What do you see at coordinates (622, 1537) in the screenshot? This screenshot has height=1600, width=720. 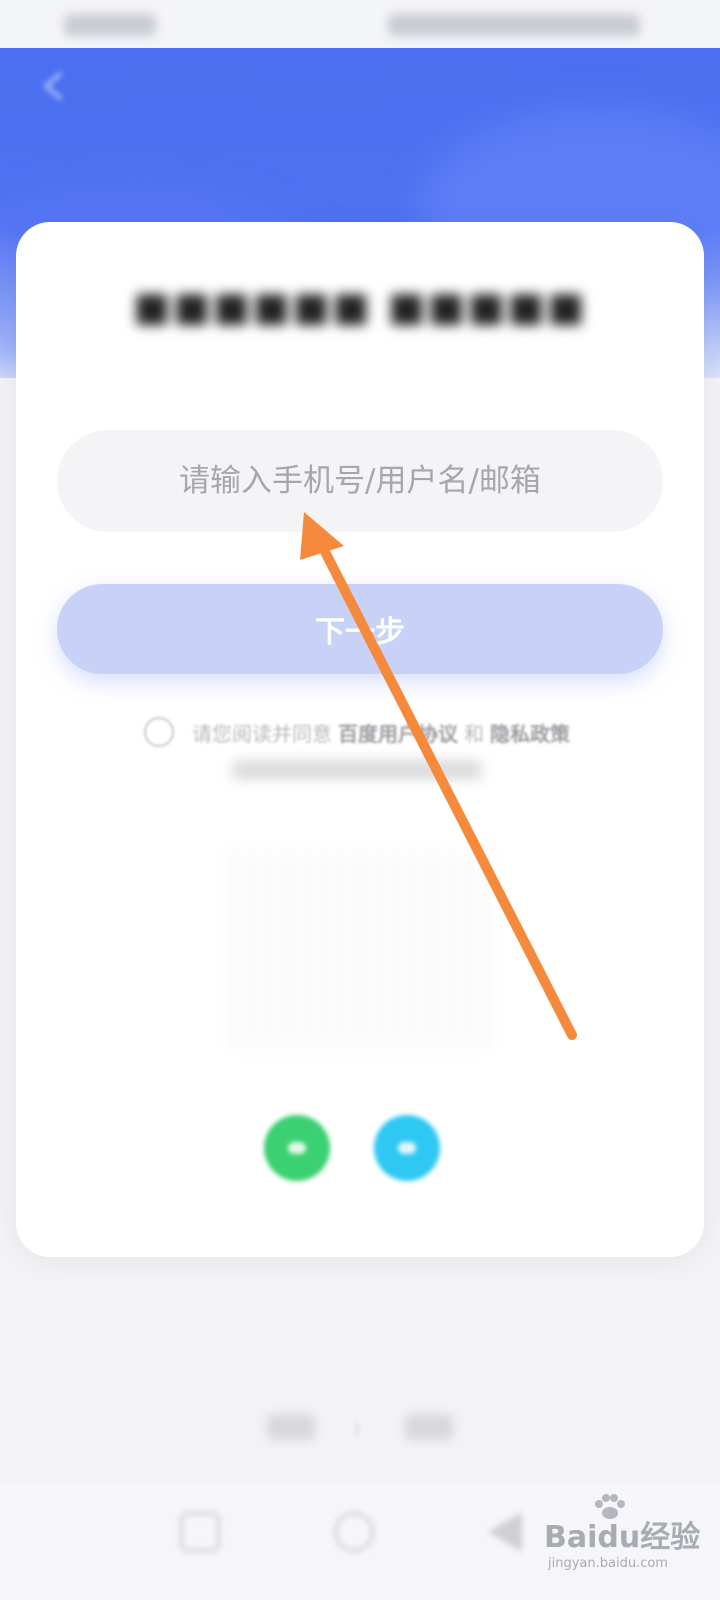 I see `watermark-logo: Baidu经验` at bounding box center [622, 1537].